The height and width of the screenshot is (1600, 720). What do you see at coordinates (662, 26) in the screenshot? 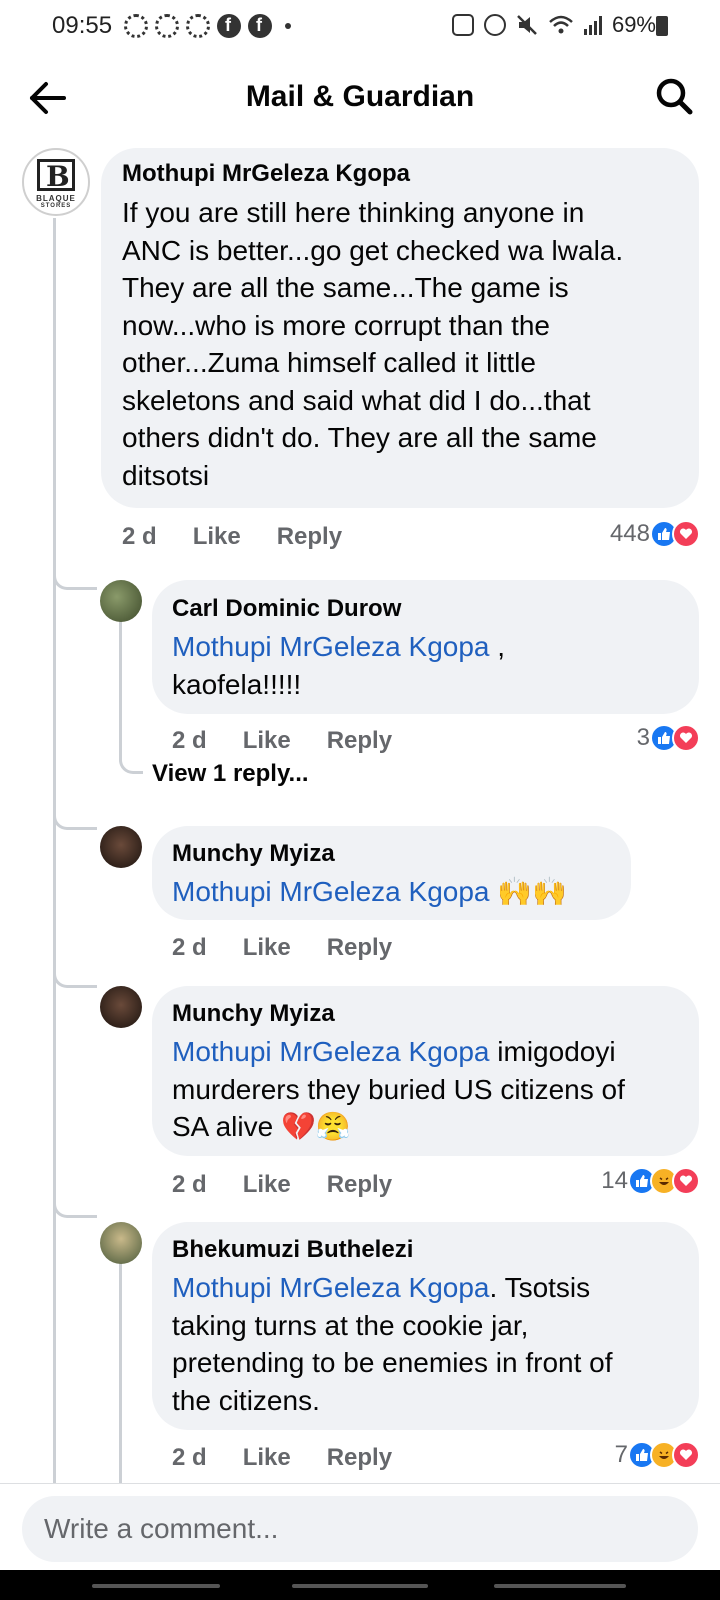
I see `battery-icon` at bounding box center [662, 26].